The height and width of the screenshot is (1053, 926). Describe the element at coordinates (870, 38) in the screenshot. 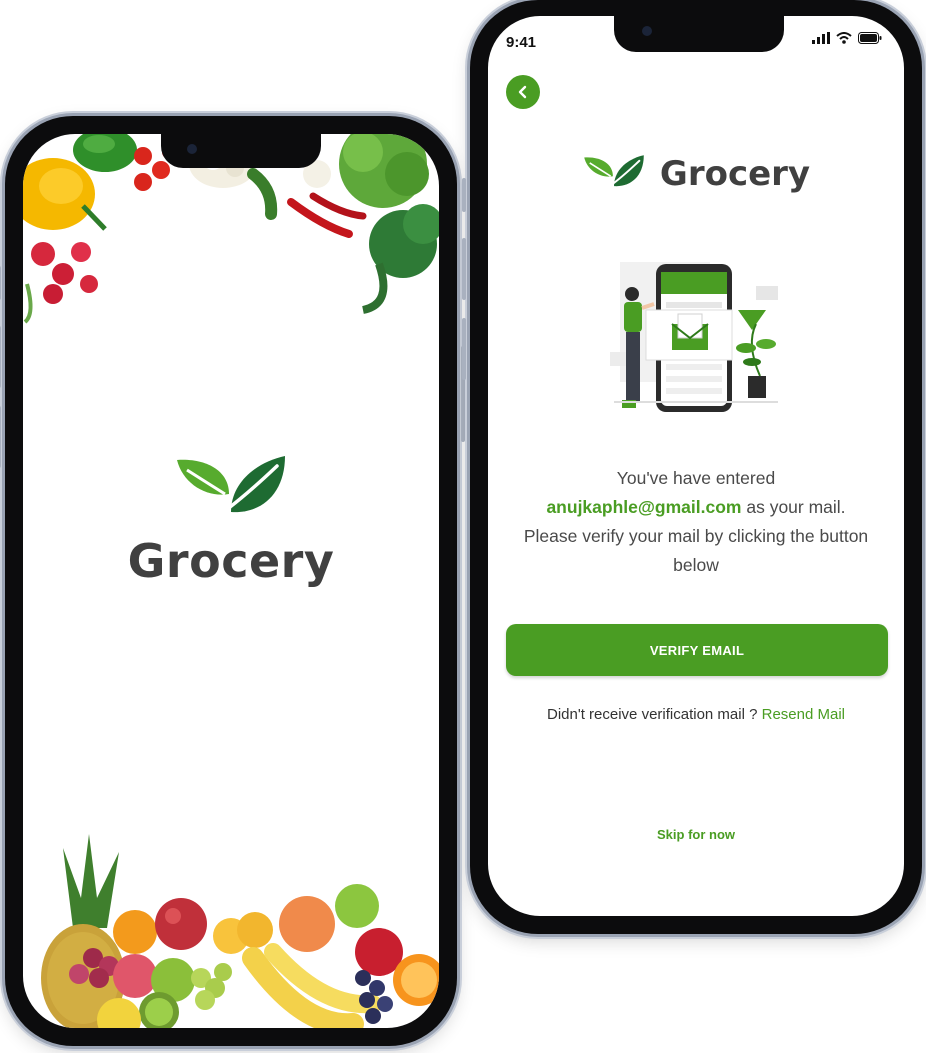

I see `battery-icon` at that location.